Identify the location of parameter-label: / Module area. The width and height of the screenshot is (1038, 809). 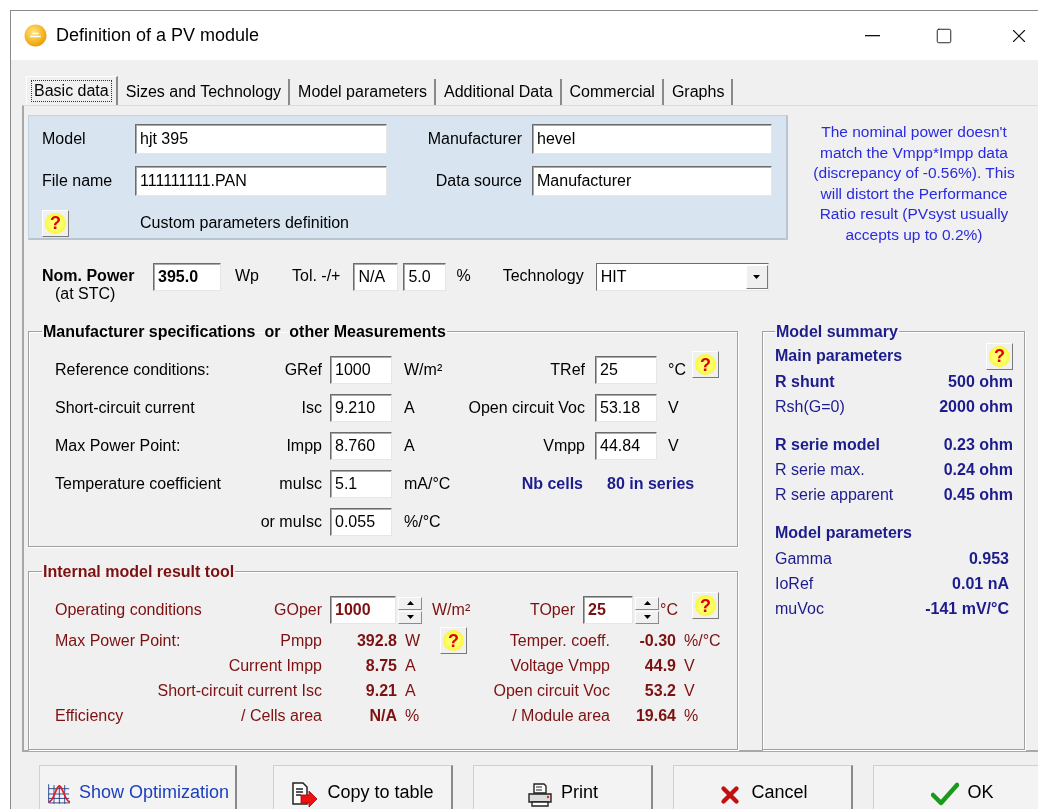
(561, 715).